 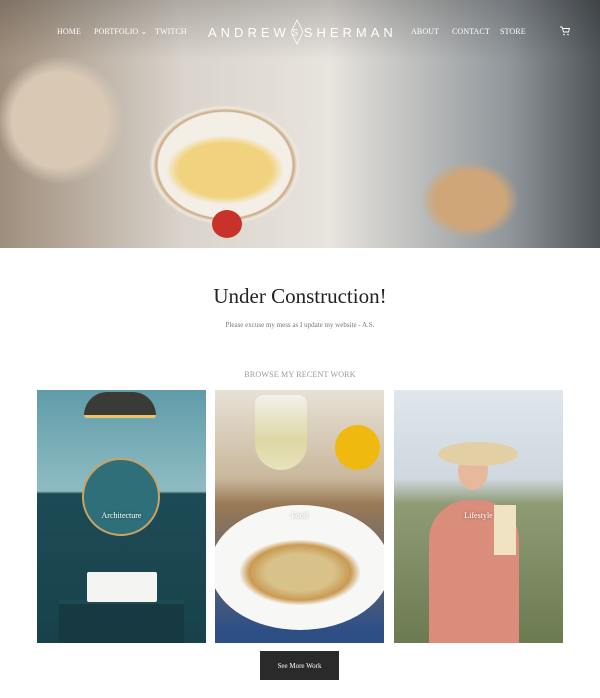 I want to click on pasta, so click(x=225, y=170).